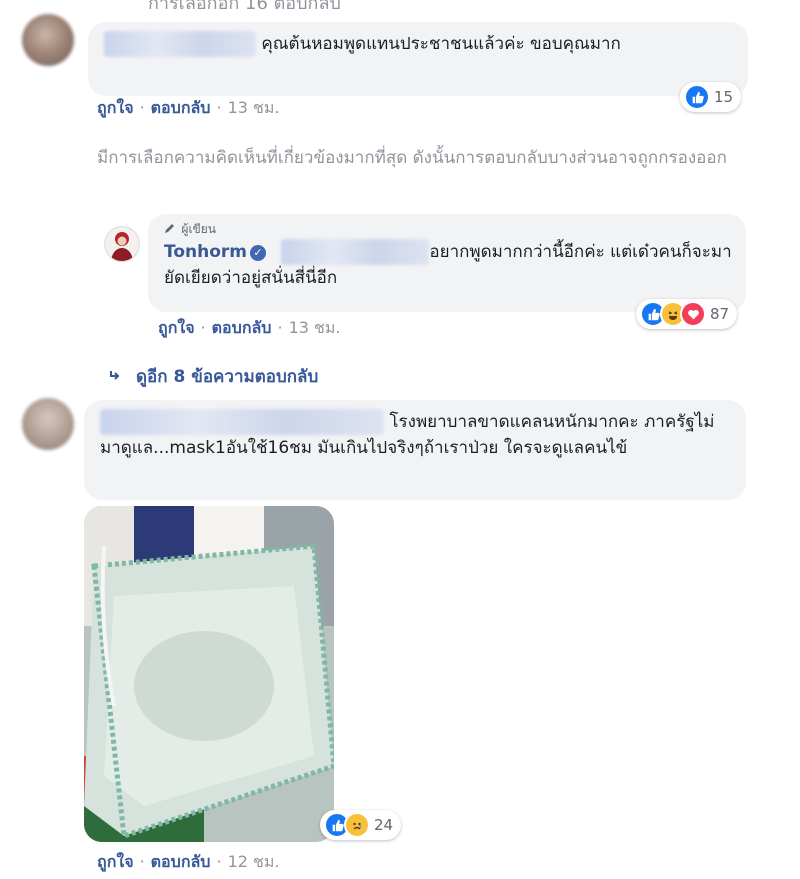  I want to click on view-more-replies-label: ดูอีก 8 ข้อความตอบกลับ, so click(227, 377).